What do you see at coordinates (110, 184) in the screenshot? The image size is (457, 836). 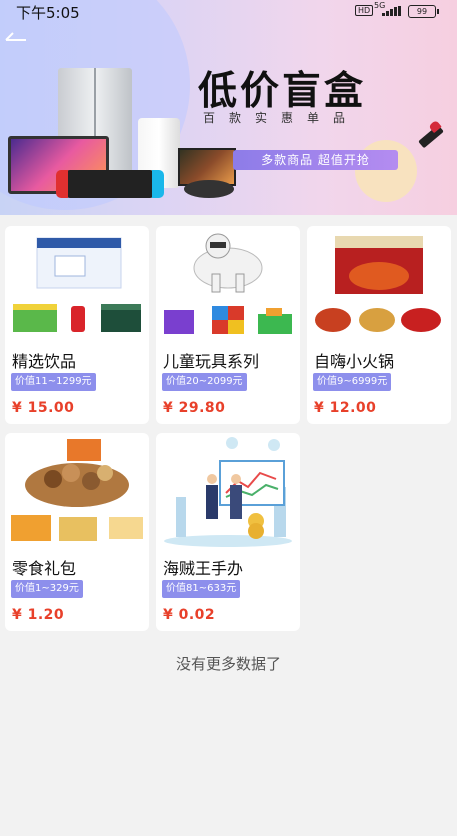 I see `game-console-image` at bounding box center [110, 184].